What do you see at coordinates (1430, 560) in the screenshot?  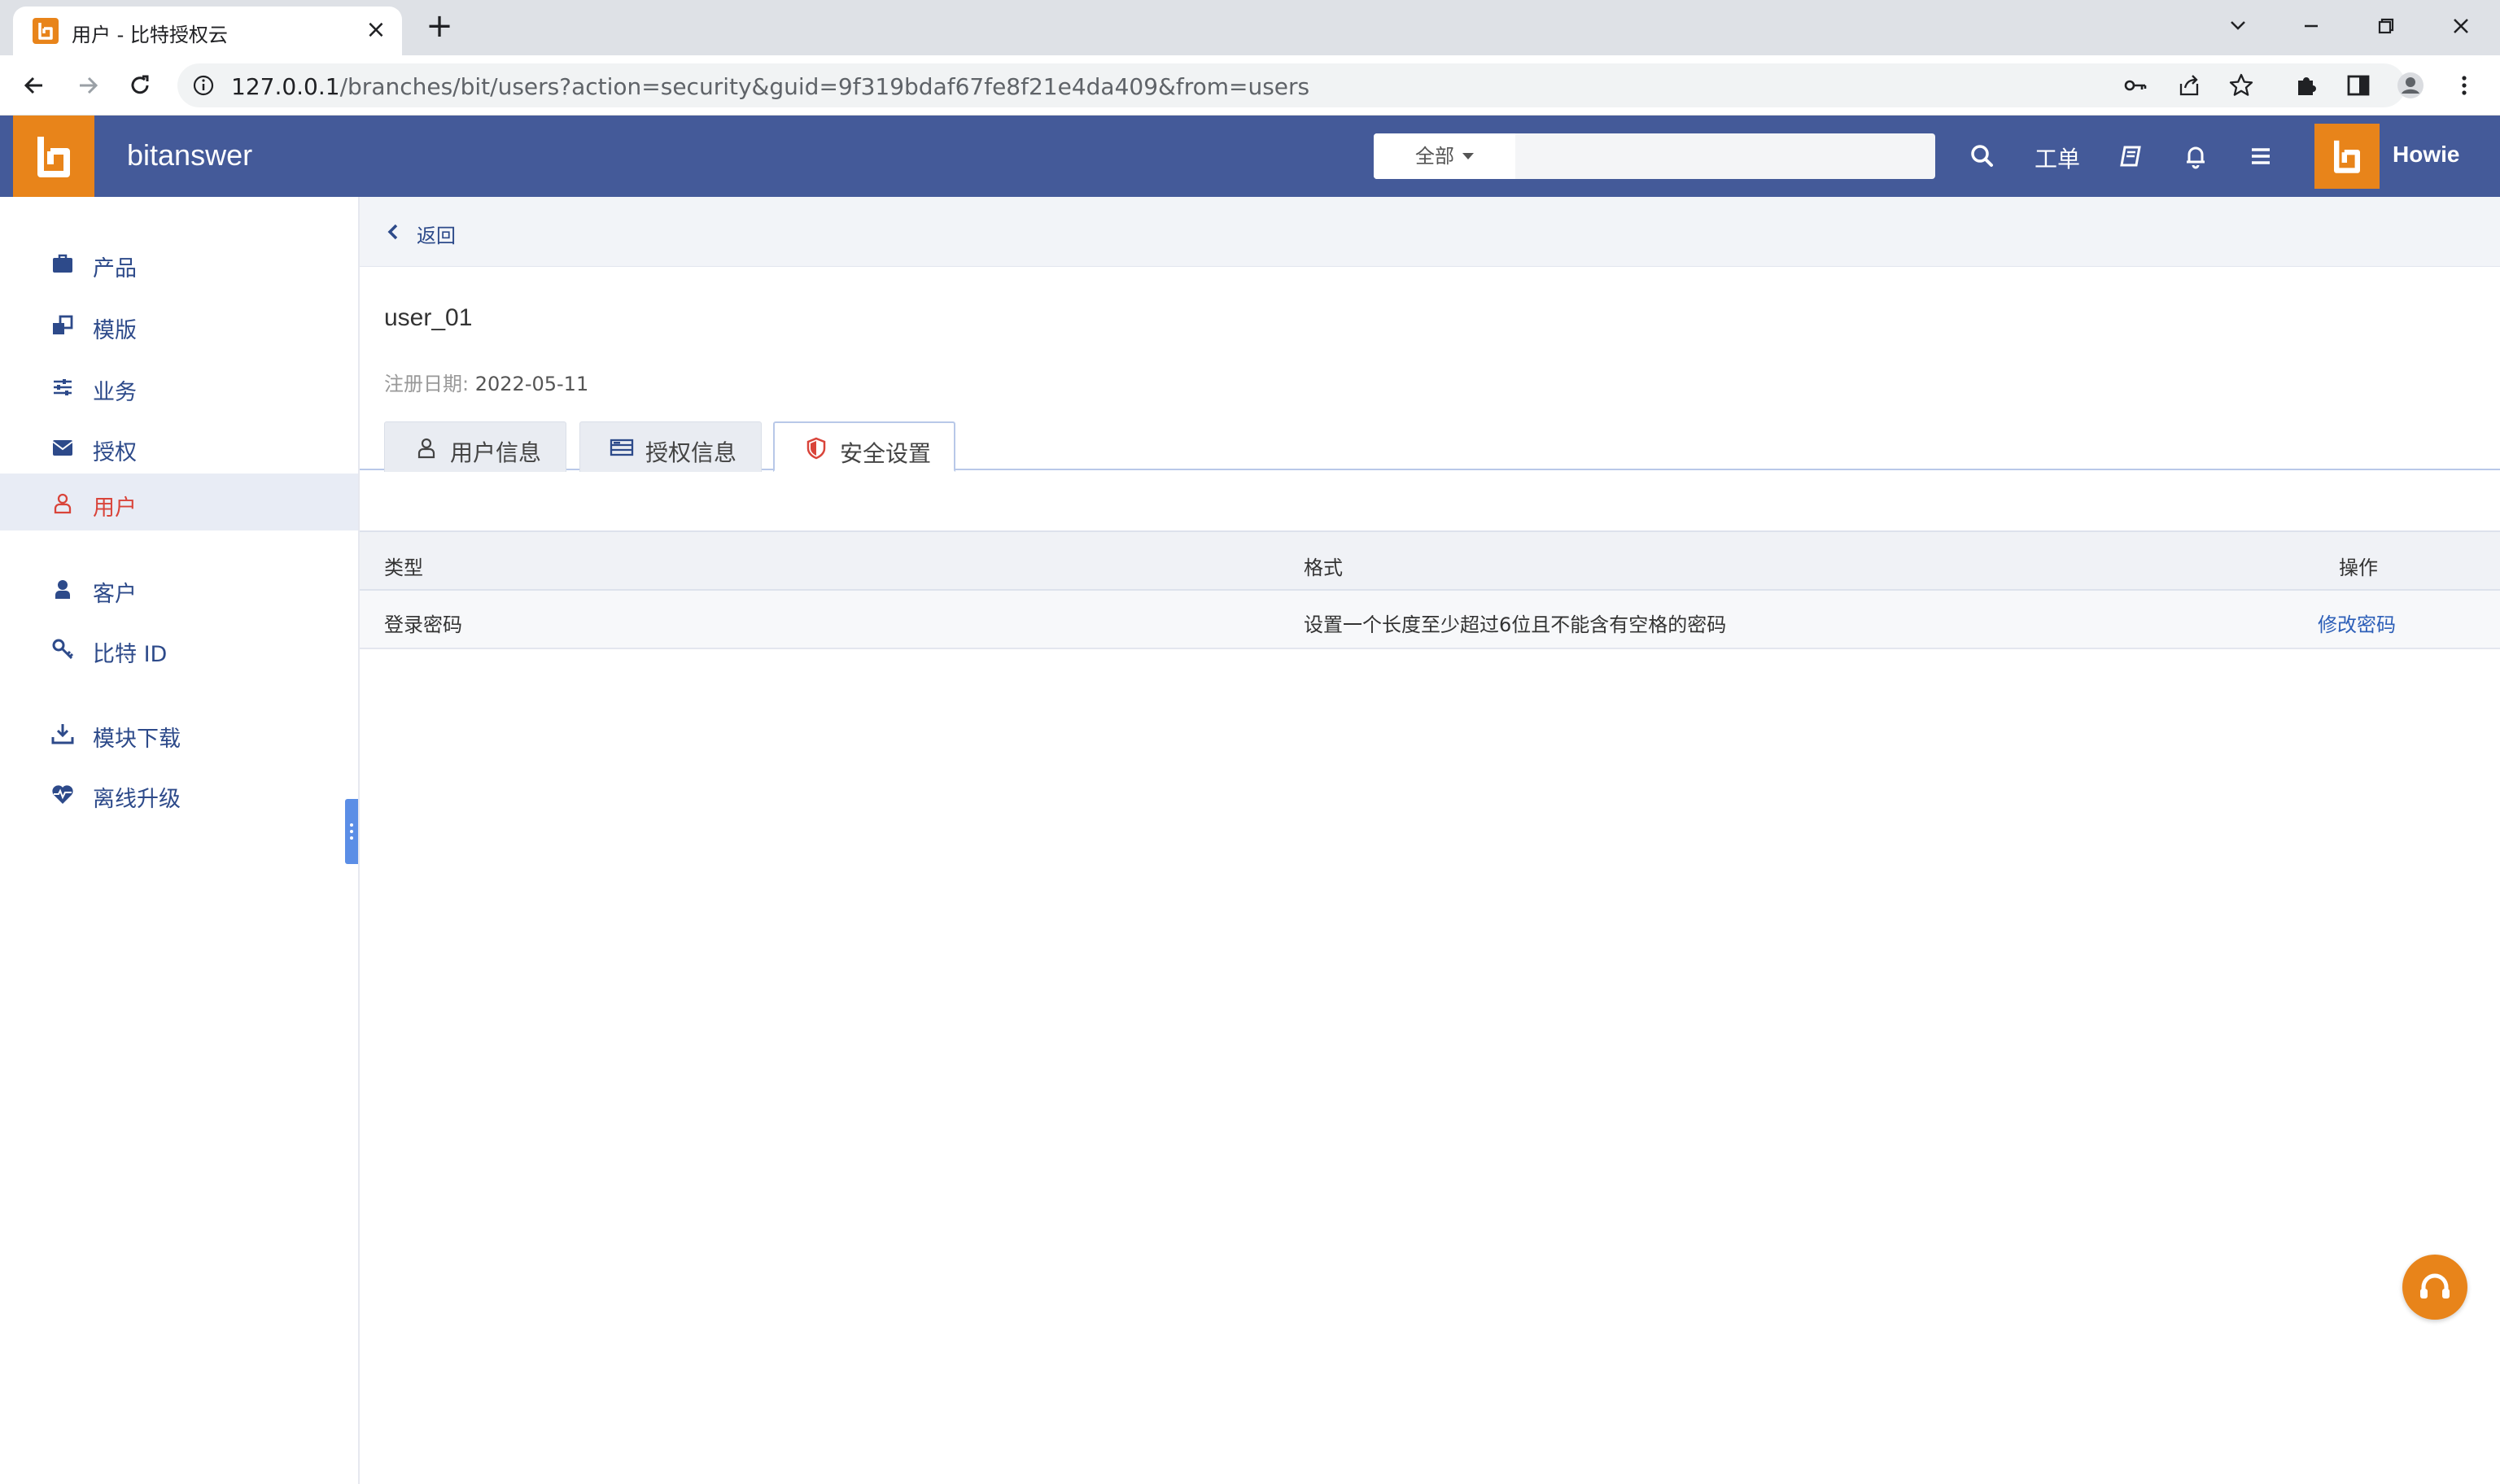 I see `table-header: 类型 格式 操作` at bounding box center [1430, 560].